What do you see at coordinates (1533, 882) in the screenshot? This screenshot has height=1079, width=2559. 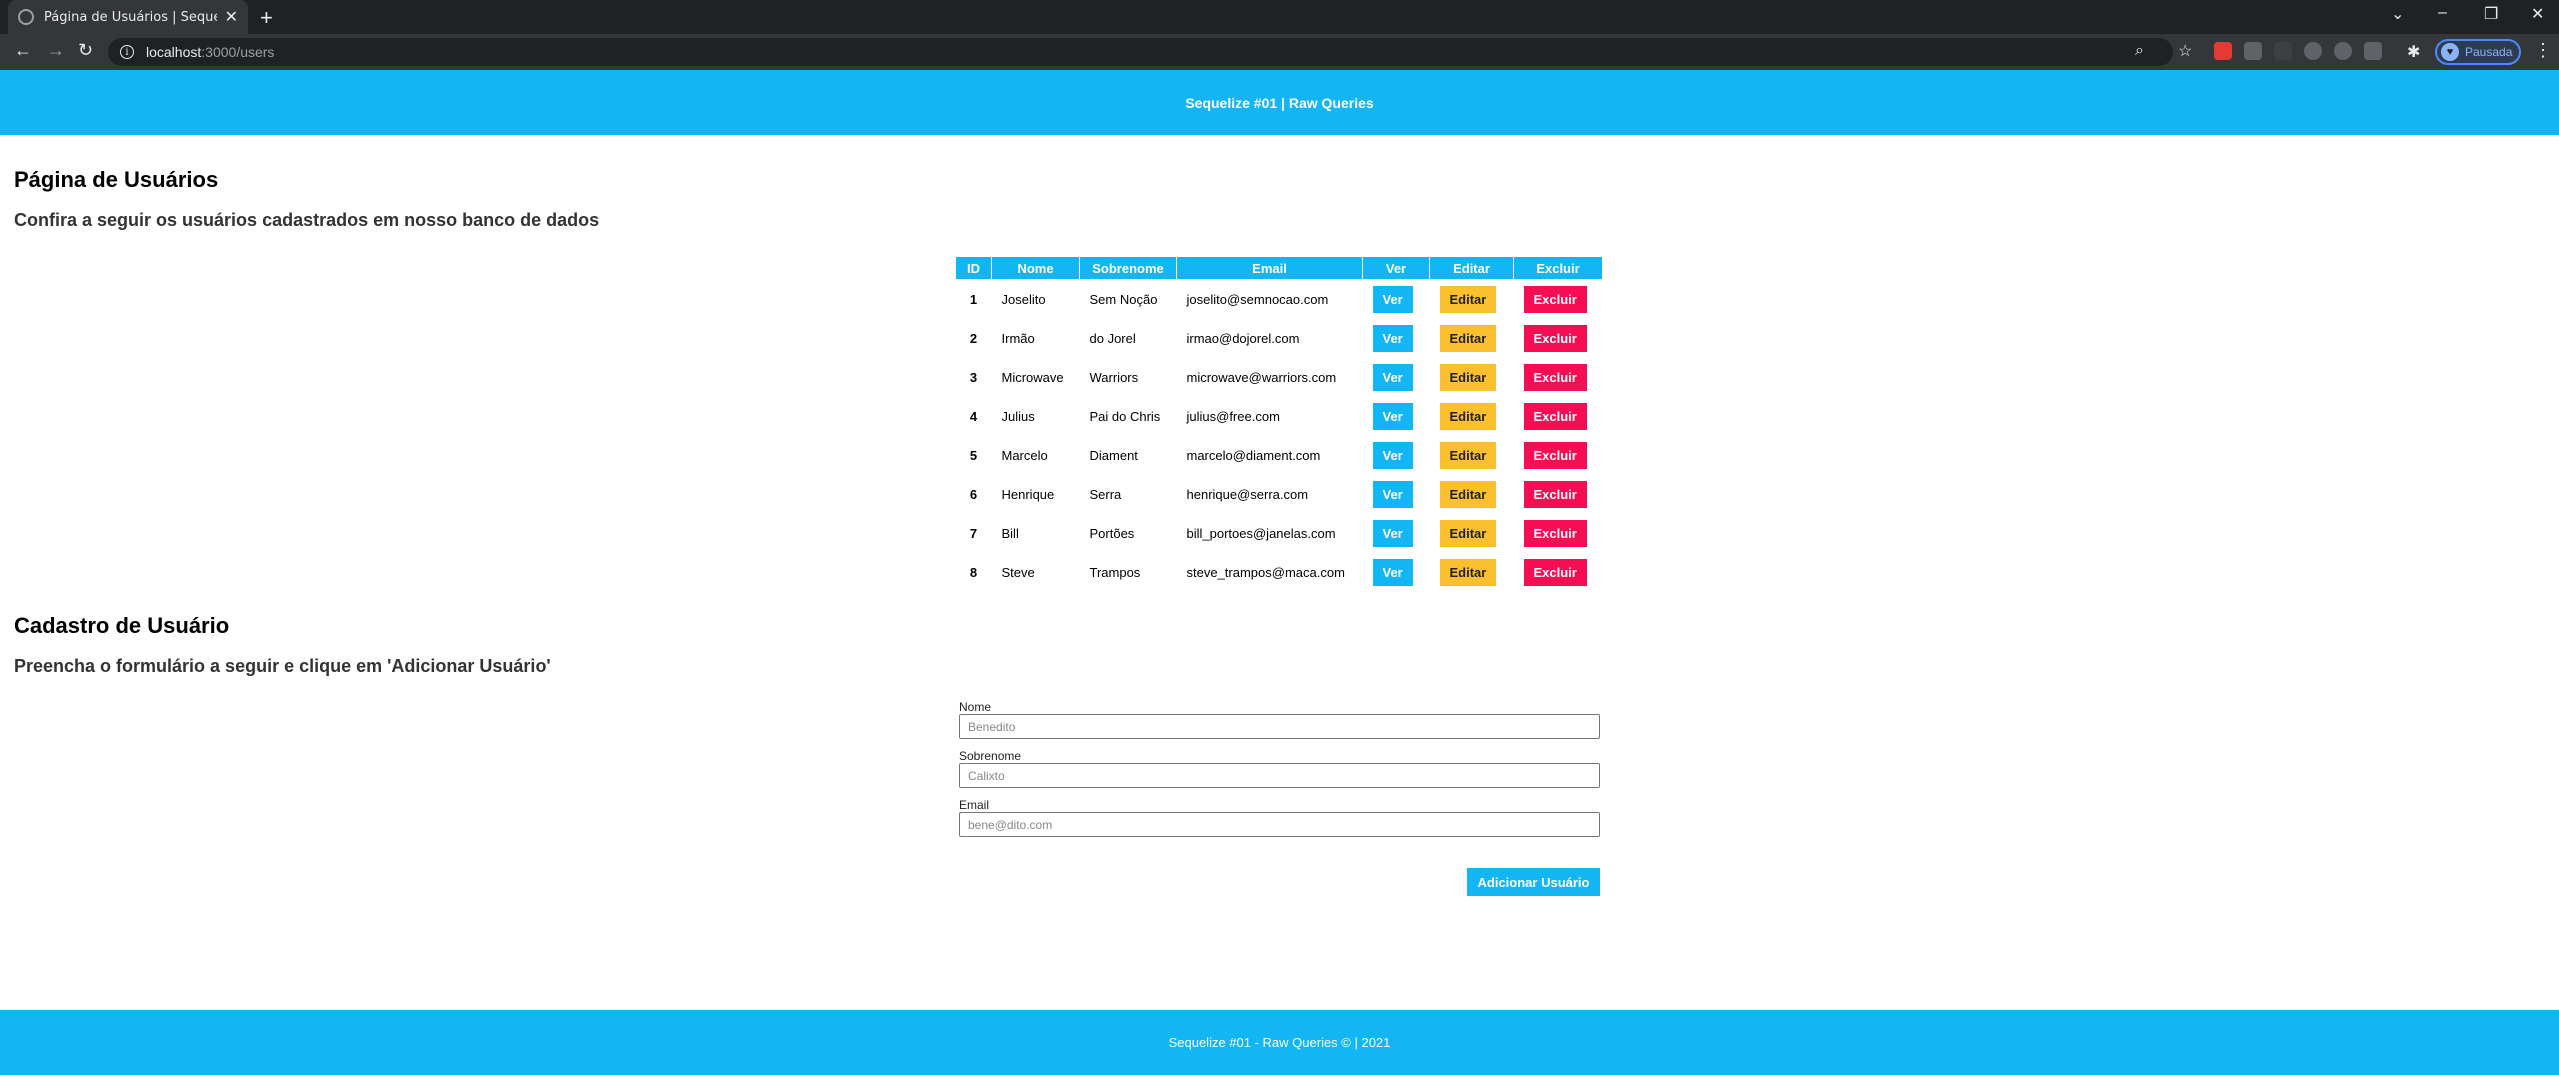 I see `add-user-button: Adicionar Usuário` at bounding box center [1533, 882].